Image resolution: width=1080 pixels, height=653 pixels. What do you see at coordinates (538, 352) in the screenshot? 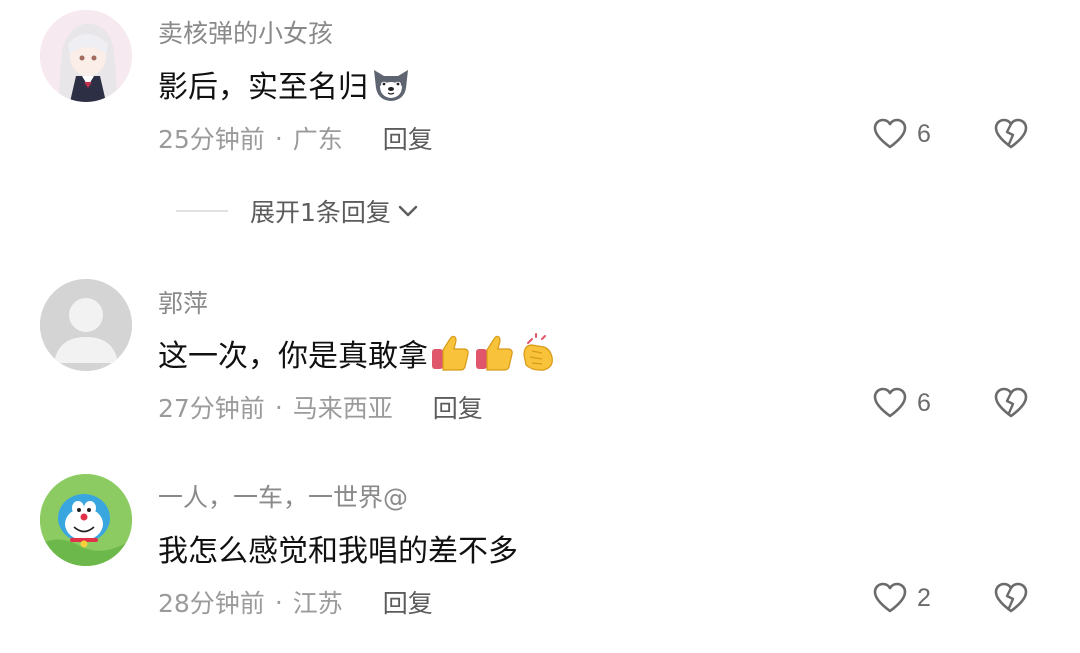
I see `clapping-hands-icon` at bounding box center [538, 352].